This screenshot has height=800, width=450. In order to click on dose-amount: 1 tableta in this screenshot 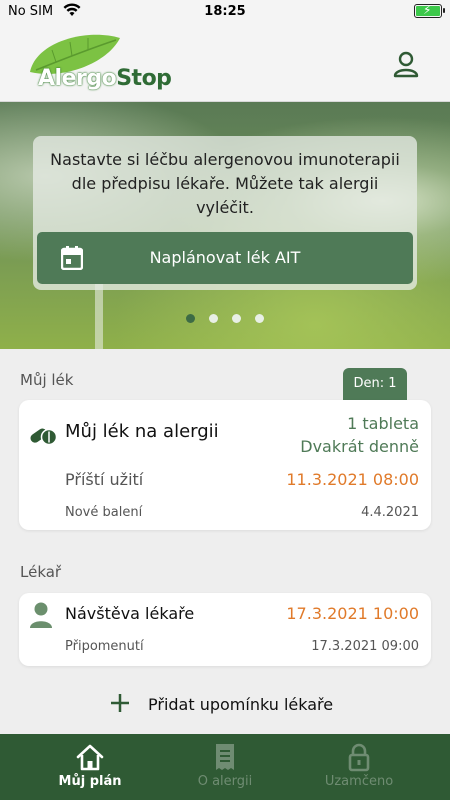, I will do `click(383, 423)`.